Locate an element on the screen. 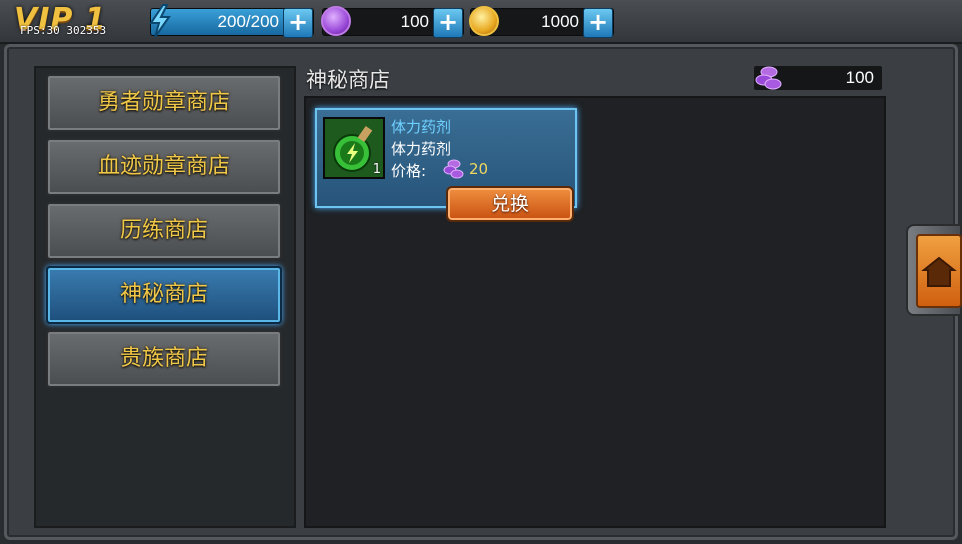 The width and height of the screenshot is (962, 544). add-gems-button: + is located at coordinates (448, 23).